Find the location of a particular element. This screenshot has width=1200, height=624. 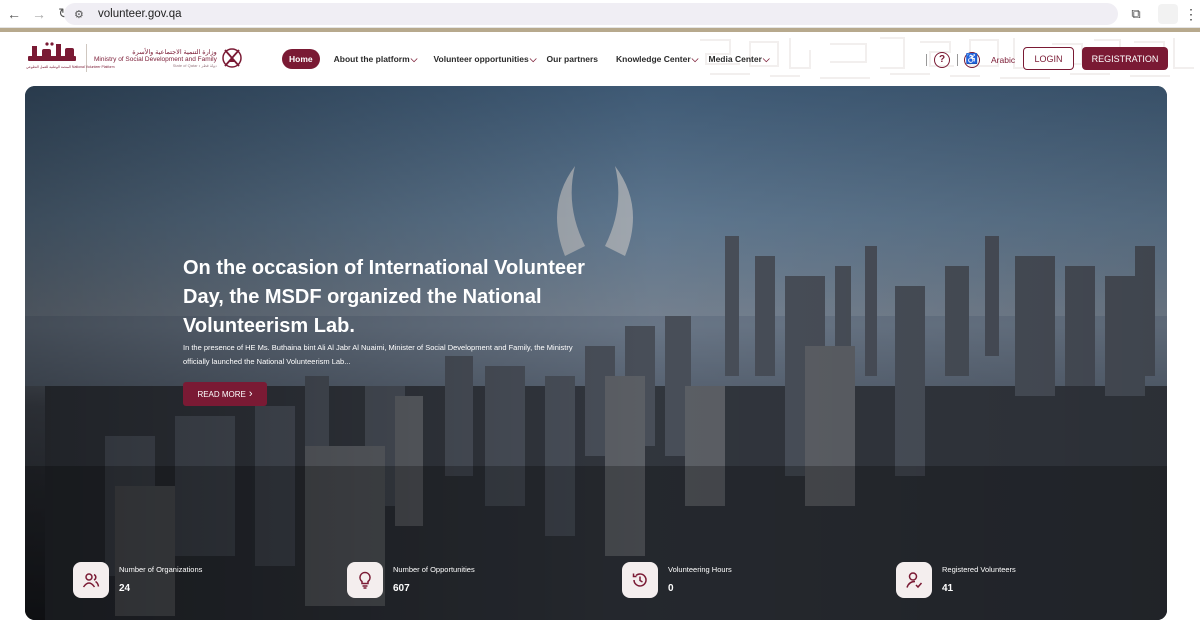

nav-home-label: Home is located at coordinates (301, 59).